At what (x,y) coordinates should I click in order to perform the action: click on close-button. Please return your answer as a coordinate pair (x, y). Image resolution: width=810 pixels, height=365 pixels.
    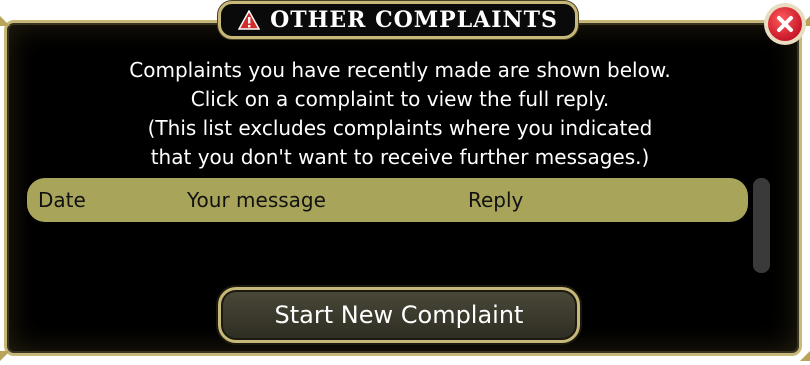
    Looking at the image, I should click on (785, 24).